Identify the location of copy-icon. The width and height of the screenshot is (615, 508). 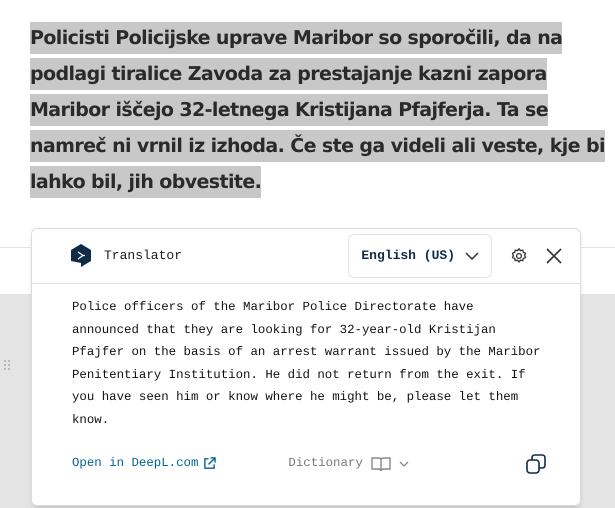
(536, 464).